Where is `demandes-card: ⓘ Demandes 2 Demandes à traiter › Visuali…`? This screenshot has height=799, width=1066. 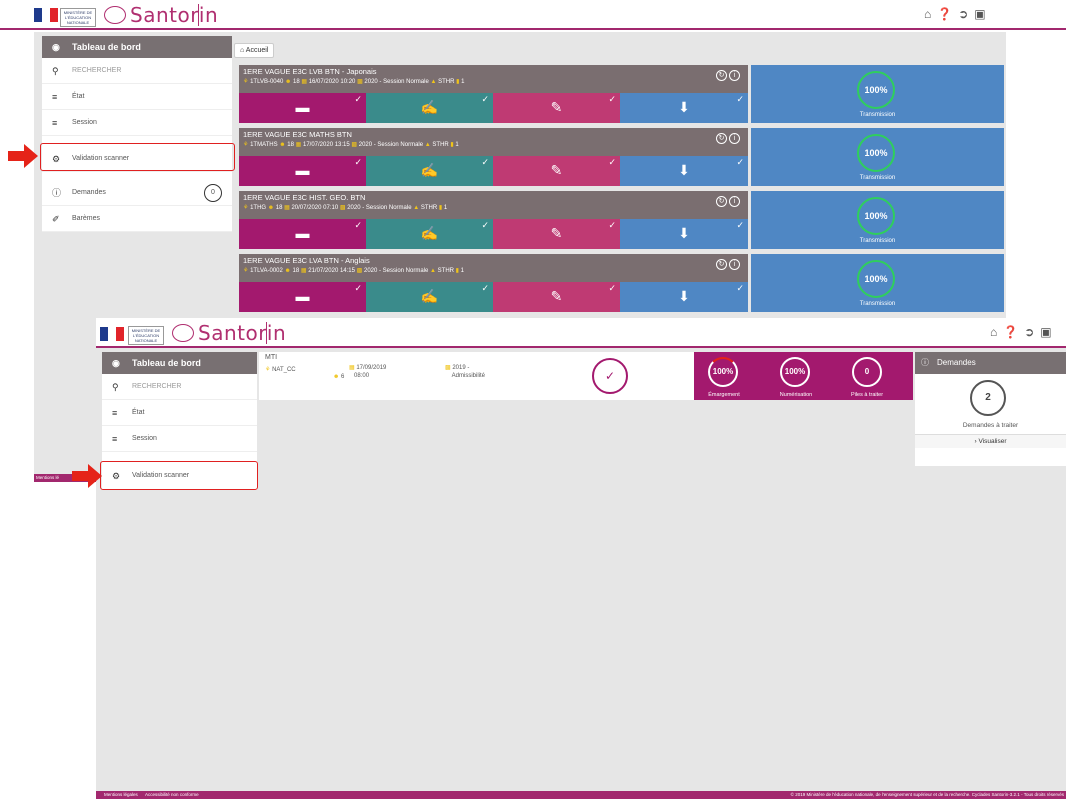 demandes-card: ⓘ Demandes 2 Demandes à traiter › Visuali… is located at coordinates (990, 409).